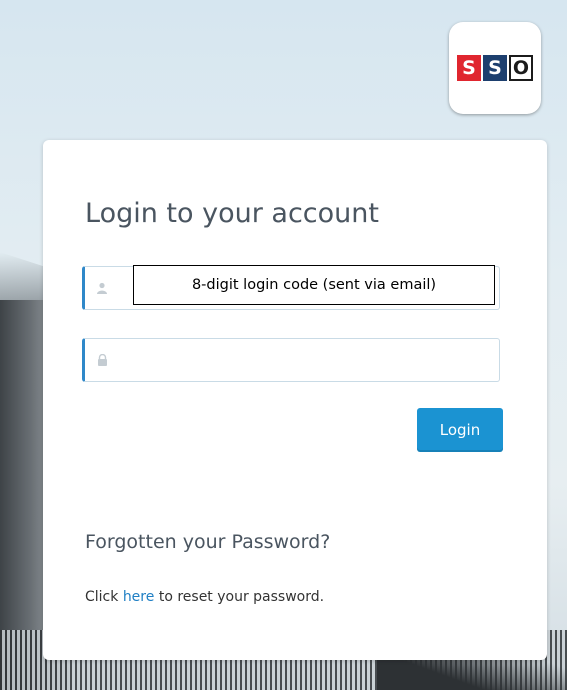 This screenshot has width=567, height=690. Describe the element at coordinates (469, 68) in the screenshot. I see `logo-letter-s1: S` at that location.